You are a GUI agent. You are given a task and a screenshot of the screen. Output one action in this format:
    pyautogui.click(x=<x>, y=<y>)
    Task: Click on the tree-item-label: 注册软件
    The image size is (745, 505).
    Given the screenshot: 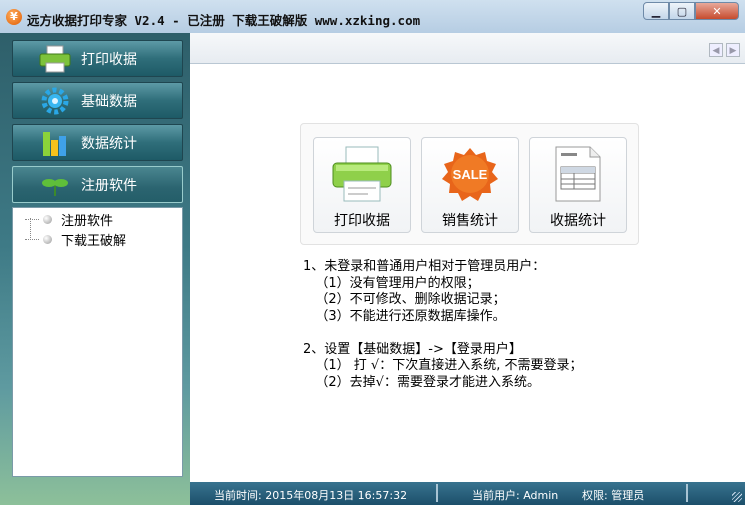 What is the action you would take?
    pyautogui.click(x=87, y=221)
    